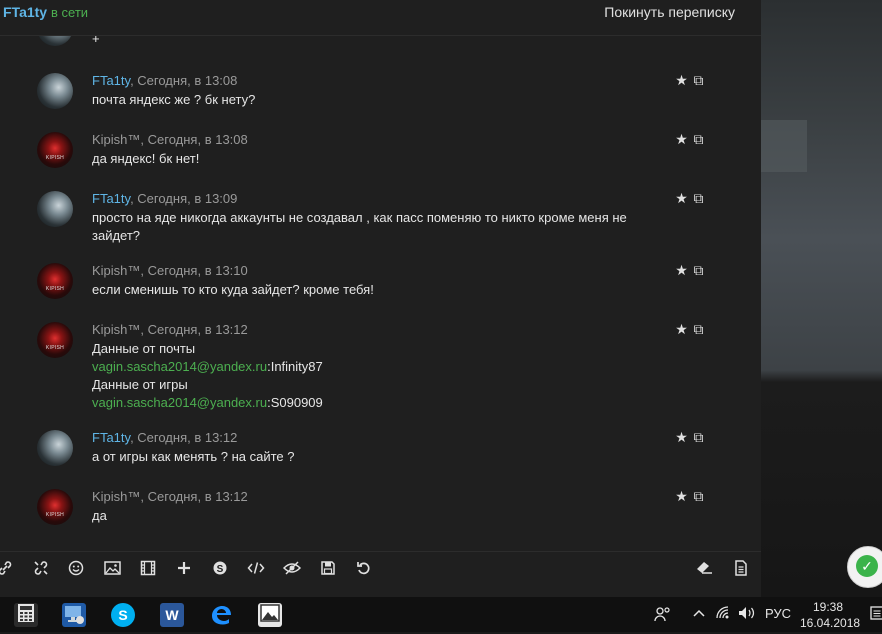 This screenshot has height=634, width=882. I want to click on taskbar: S W РУС 19:38 16.04.2018, so click(441, 614).